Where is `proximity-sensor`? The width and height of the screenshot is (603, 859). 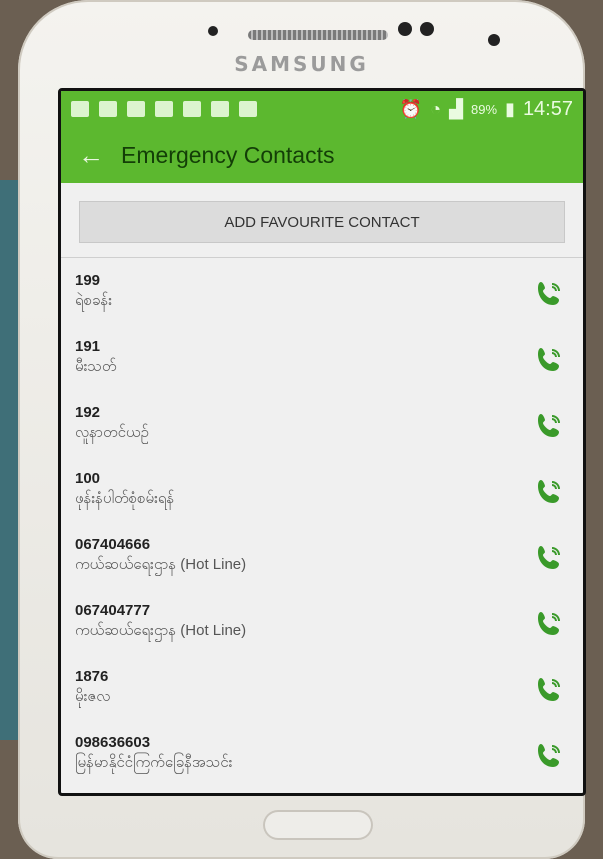 proximity-sensor is located at coordinates (405, 29).